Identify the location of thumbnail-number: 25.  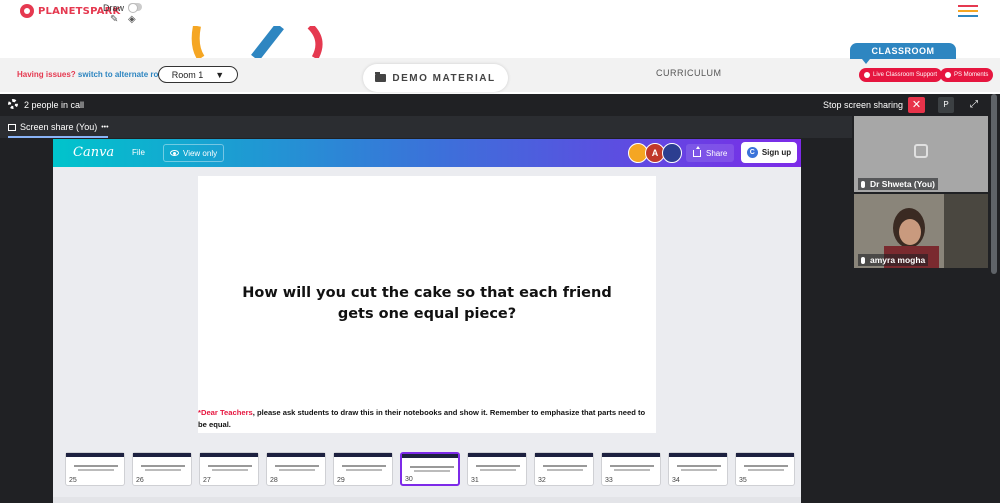
(73, 480).